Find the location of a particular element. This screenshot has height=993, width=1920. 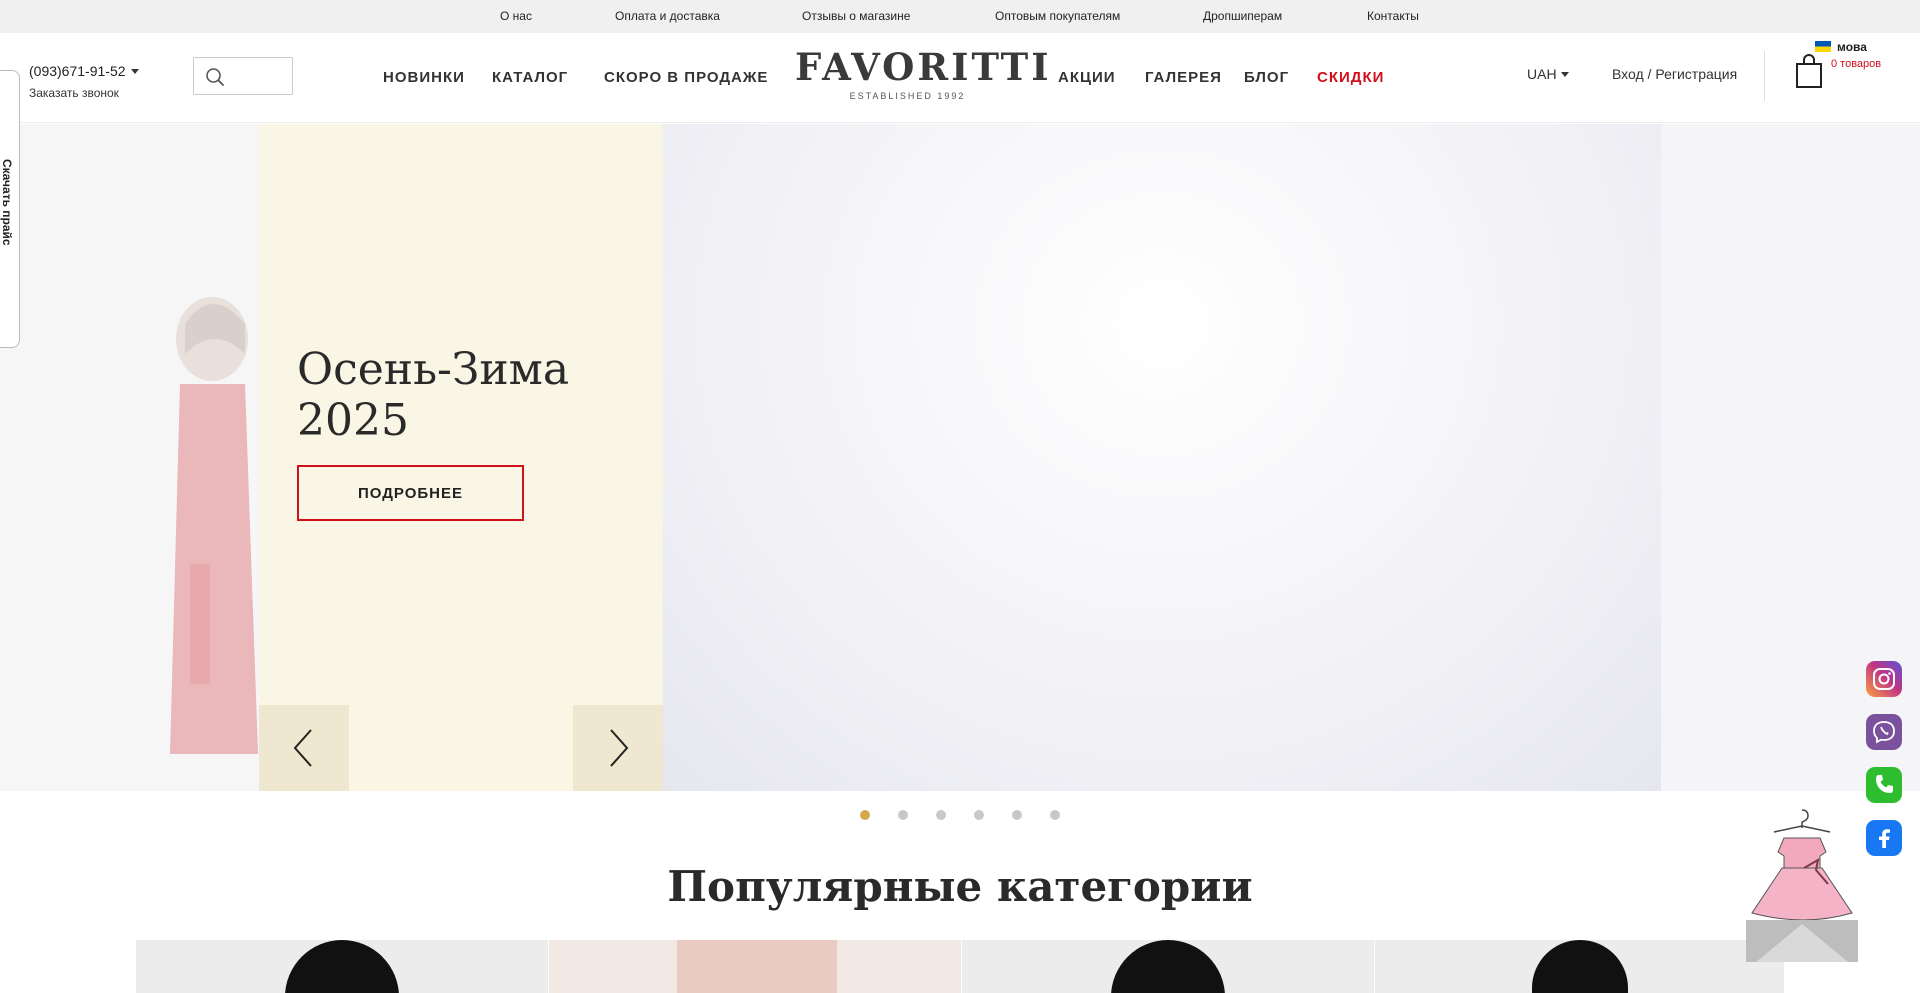

nav-promotions: АКЦИИ is located at coordinates (1087, 77).